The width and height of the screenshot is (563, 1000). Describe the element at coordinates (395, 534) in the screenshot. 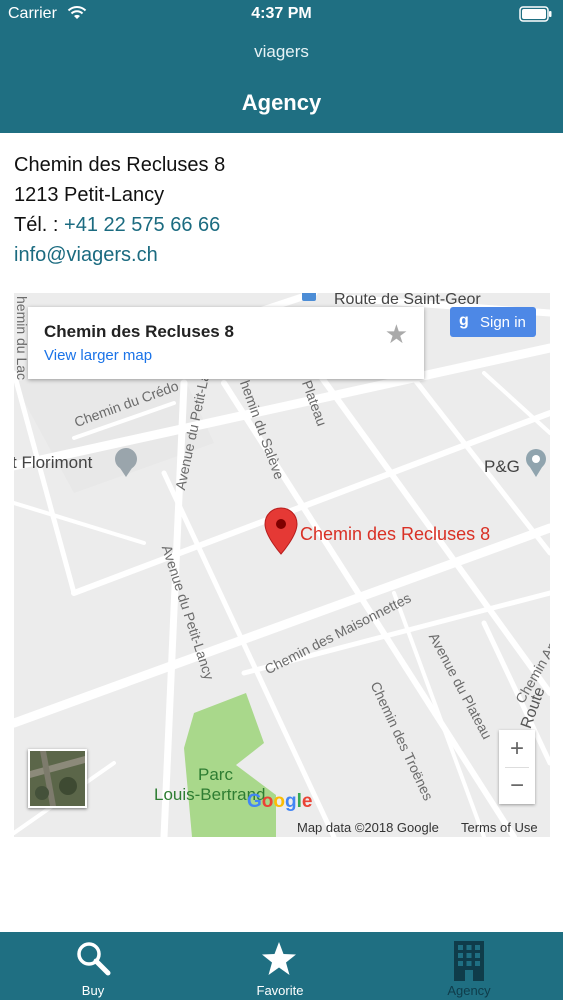

I see `marker-label: Chemin des Recluses 8` at that location.